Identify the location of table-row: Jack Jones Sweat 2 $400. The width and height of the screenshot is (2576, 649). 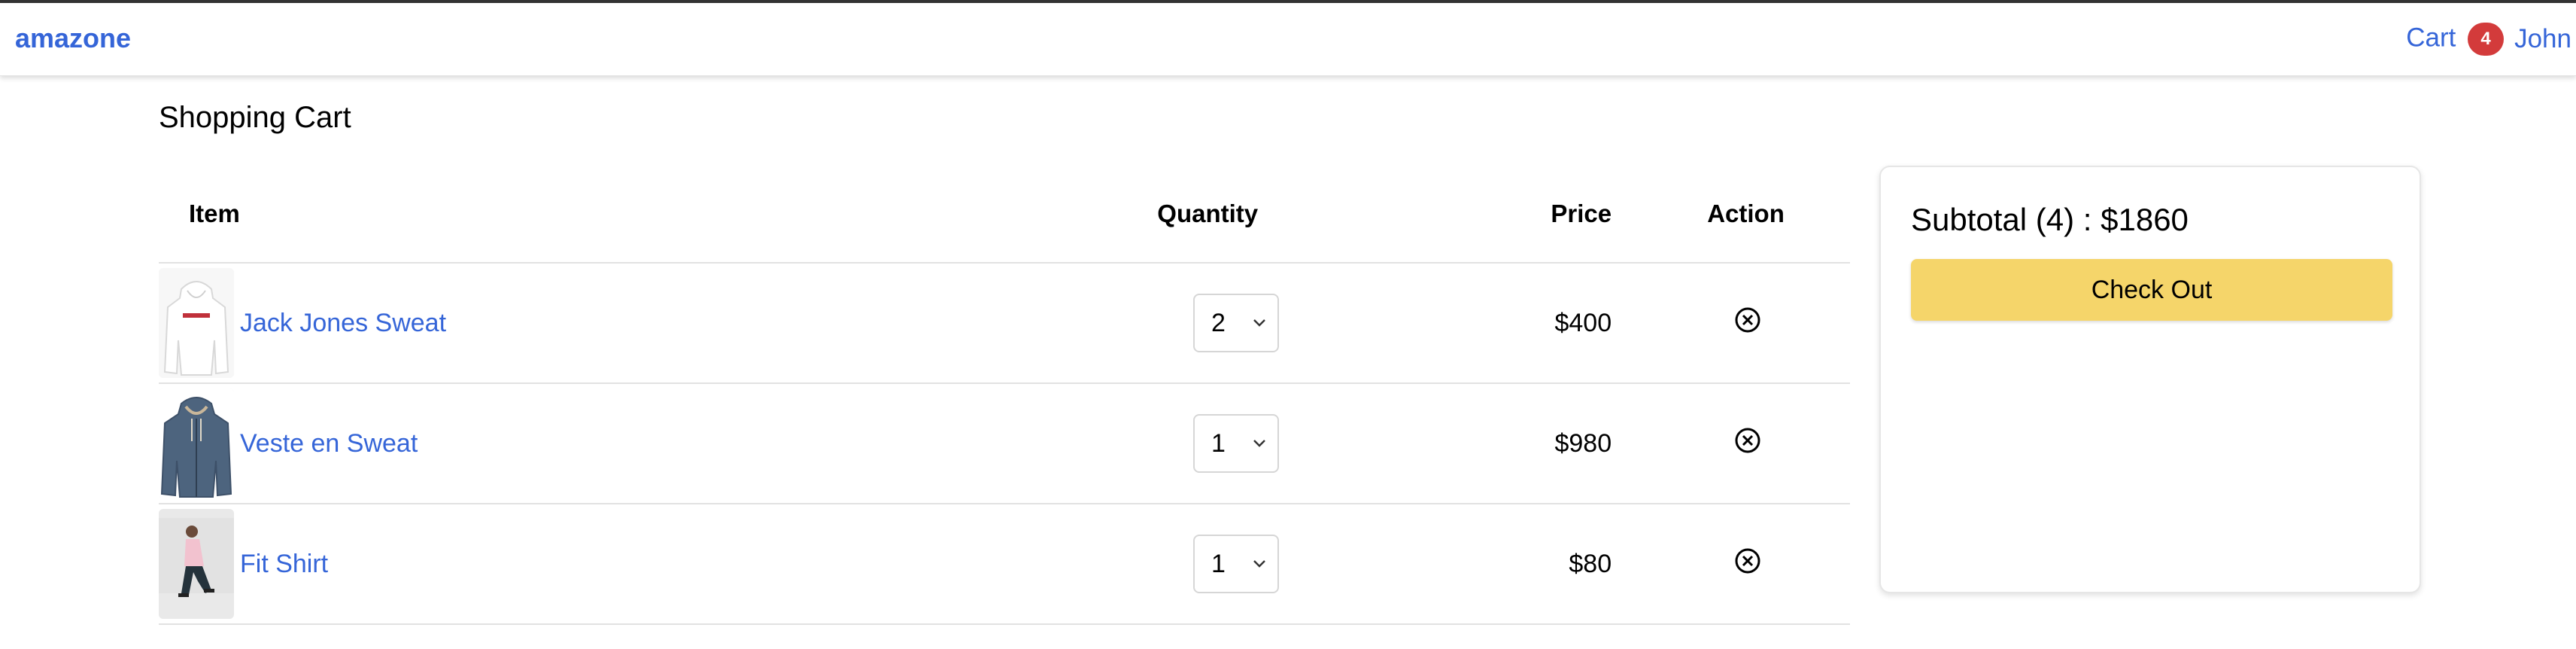
(1004, 323).